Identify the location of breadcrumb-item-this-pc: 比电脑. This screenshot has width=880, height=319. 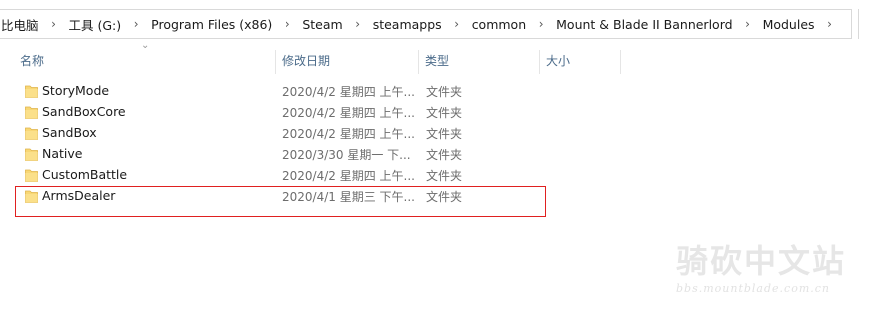
(24, 24).